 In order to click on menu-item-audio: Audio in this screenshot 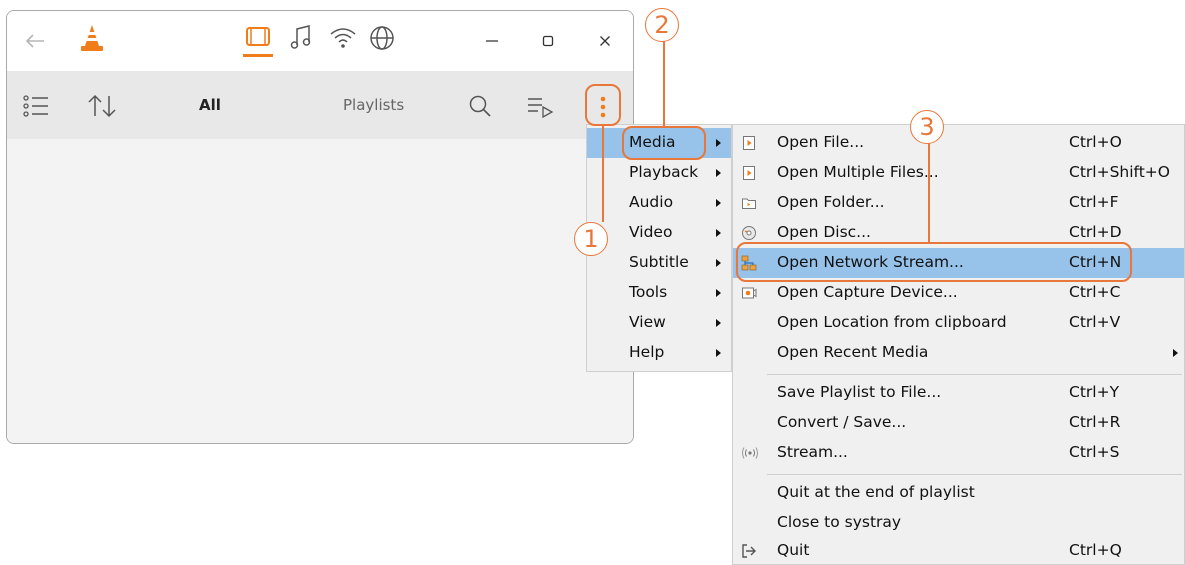, I will do `click(659, 203)`.